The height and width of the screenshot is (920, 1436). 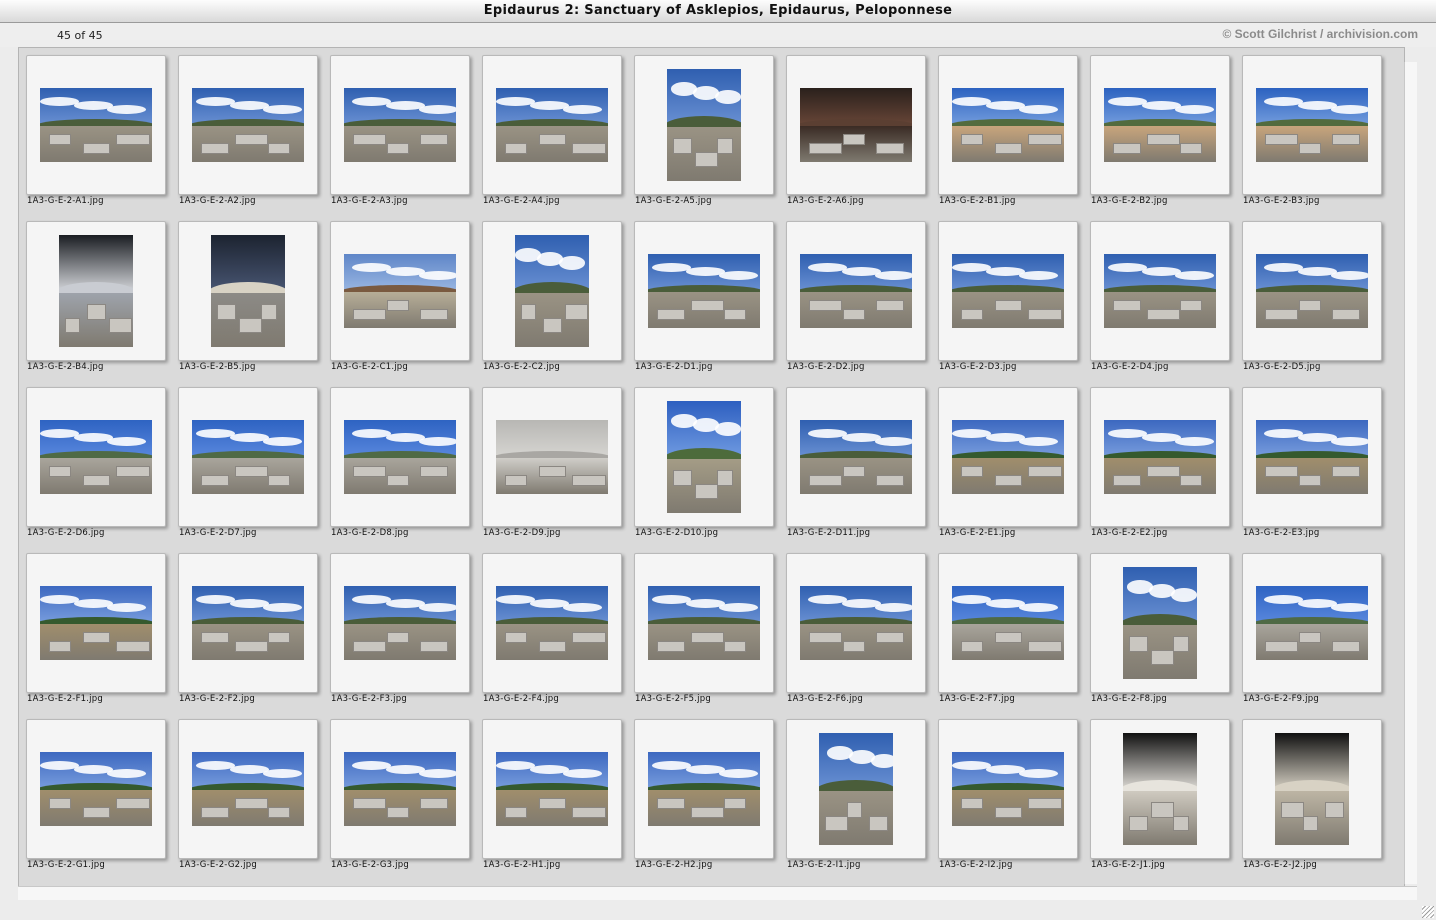 I want to click on slide-item: 1A3-G-E-2-F5.jpg, so click(x=709, y=633).